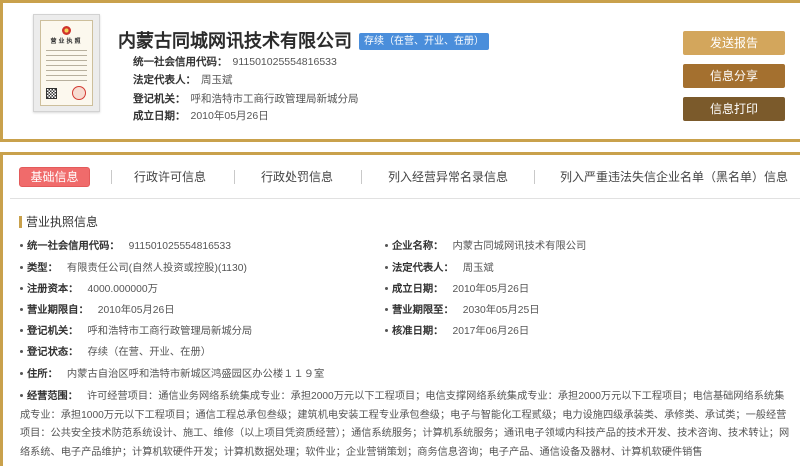  I want to click on field-company-type: 类型： 有限责任公司(自然人投资或控股)(1130), so click(133, 269).